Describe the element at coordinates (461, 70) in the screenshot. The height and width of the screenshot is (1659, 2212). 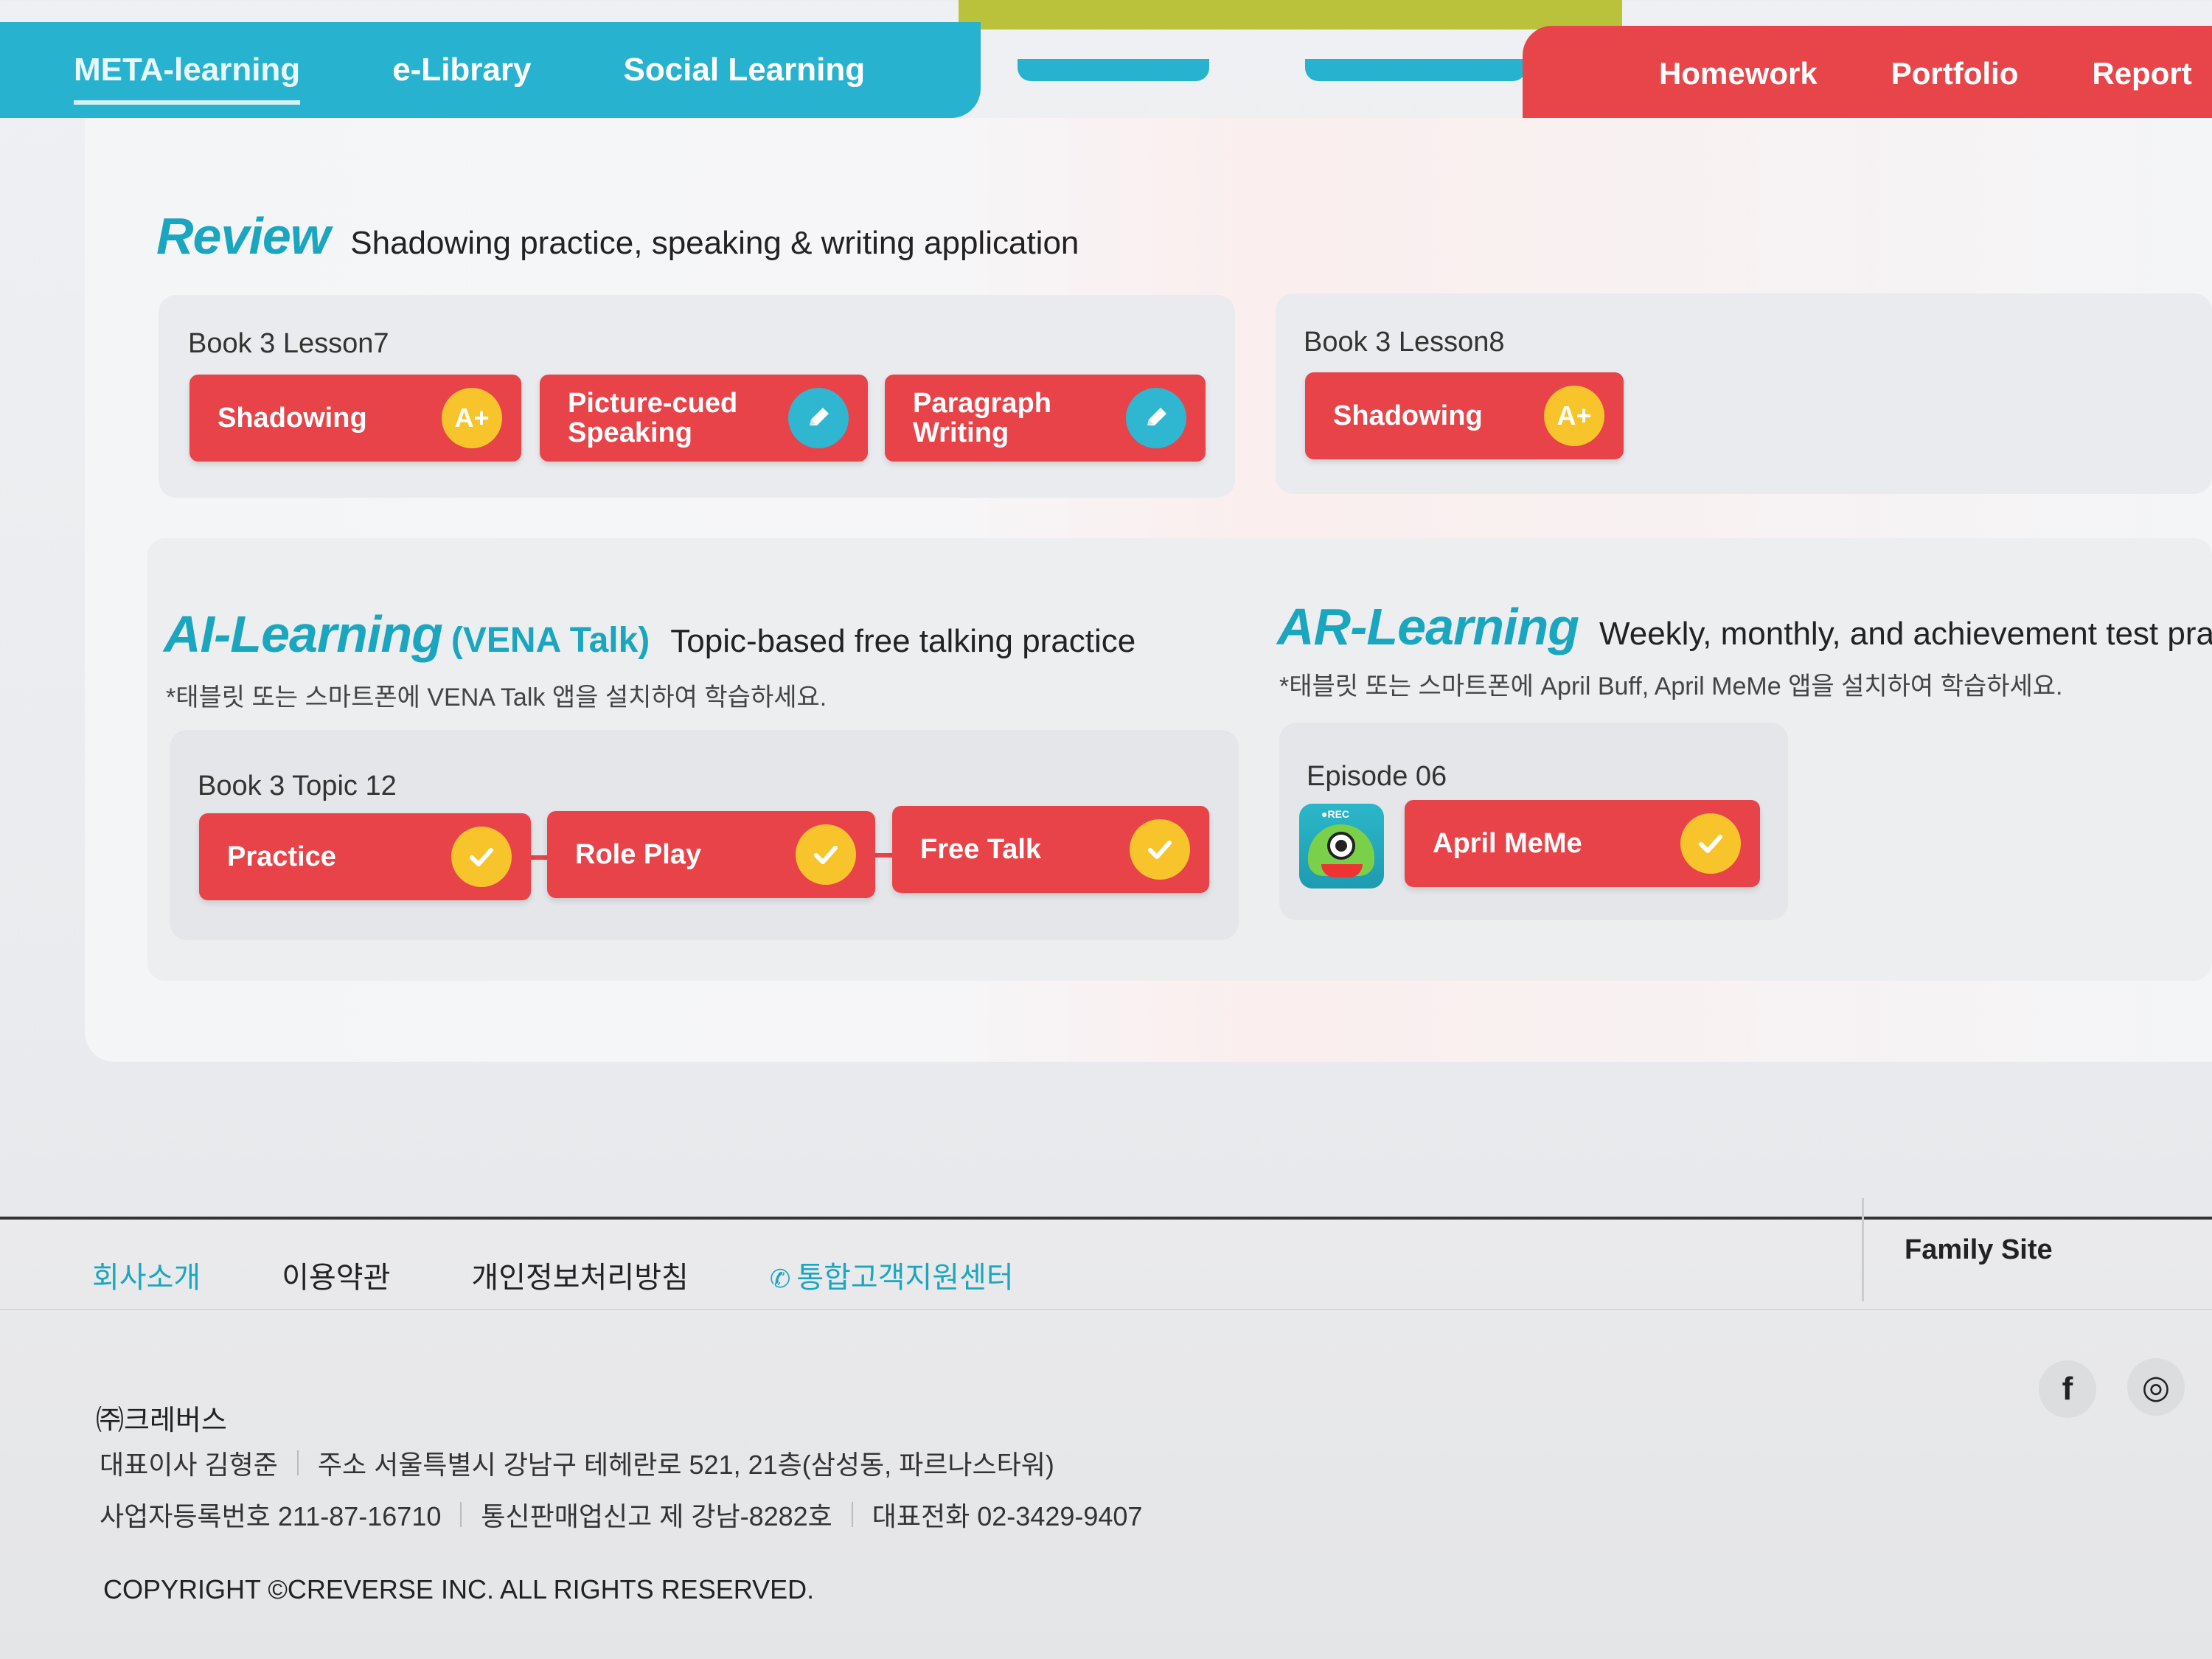
I see `nav-e-library: e-Library` at that location.